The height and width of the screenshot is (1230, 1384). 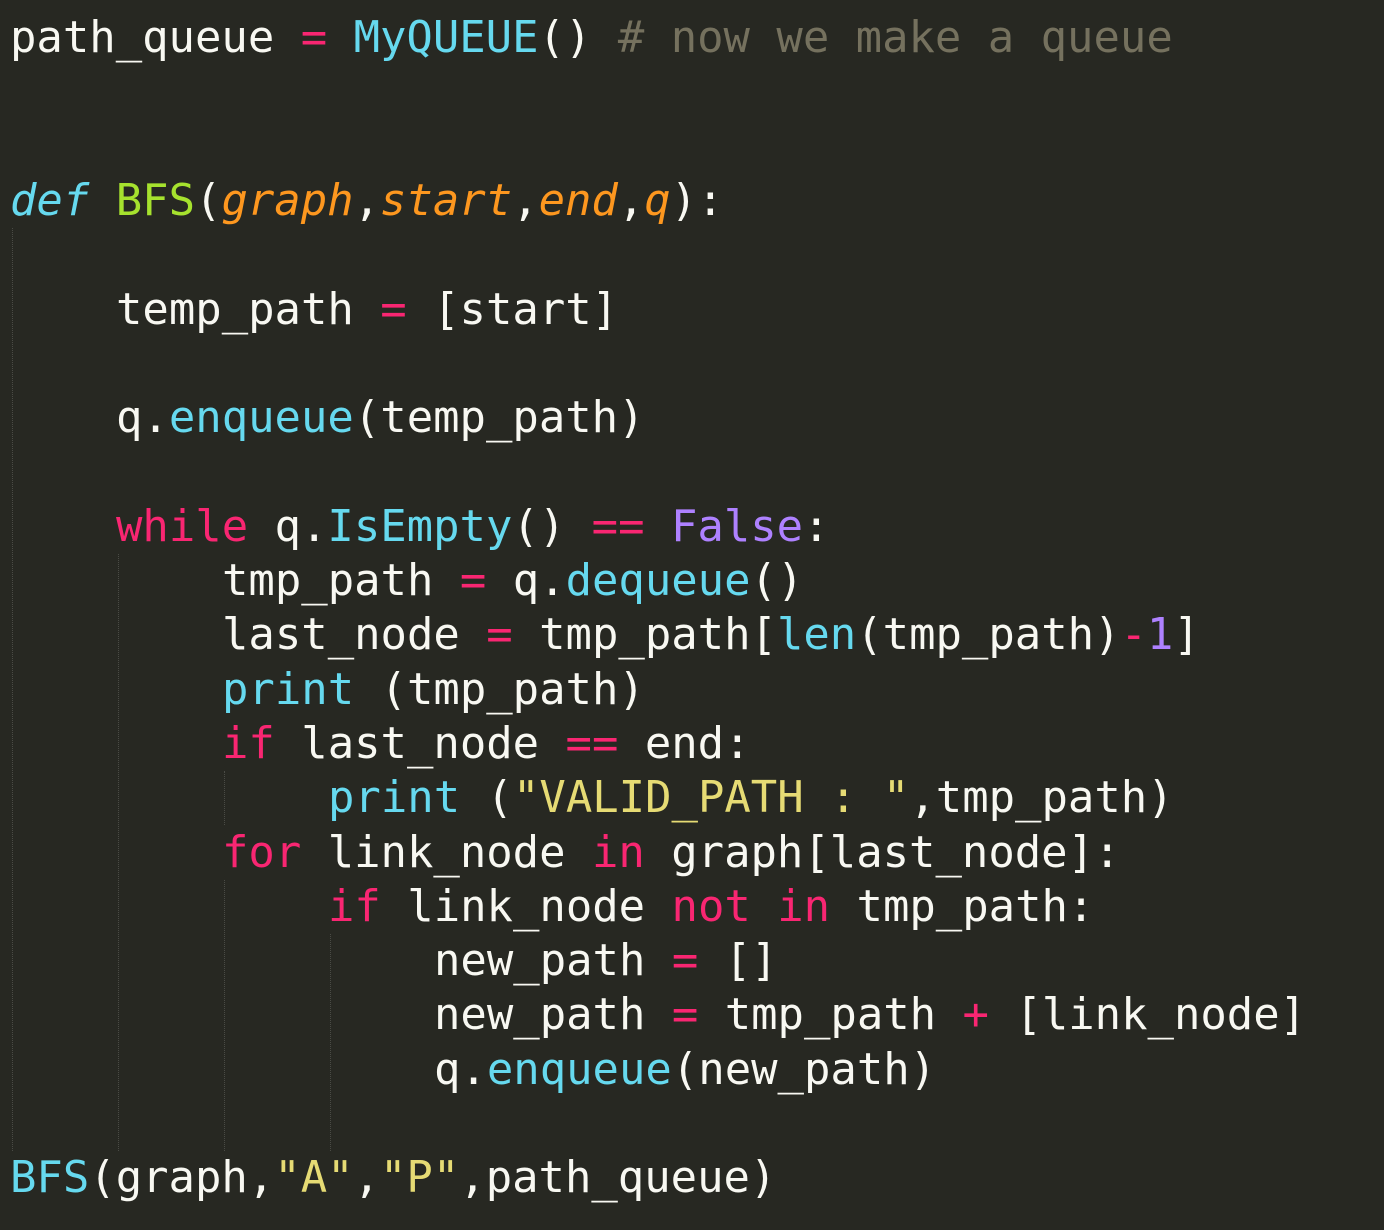 I want to click on code-line: q.enqueue(new_path), so click(x=685, y=1070).